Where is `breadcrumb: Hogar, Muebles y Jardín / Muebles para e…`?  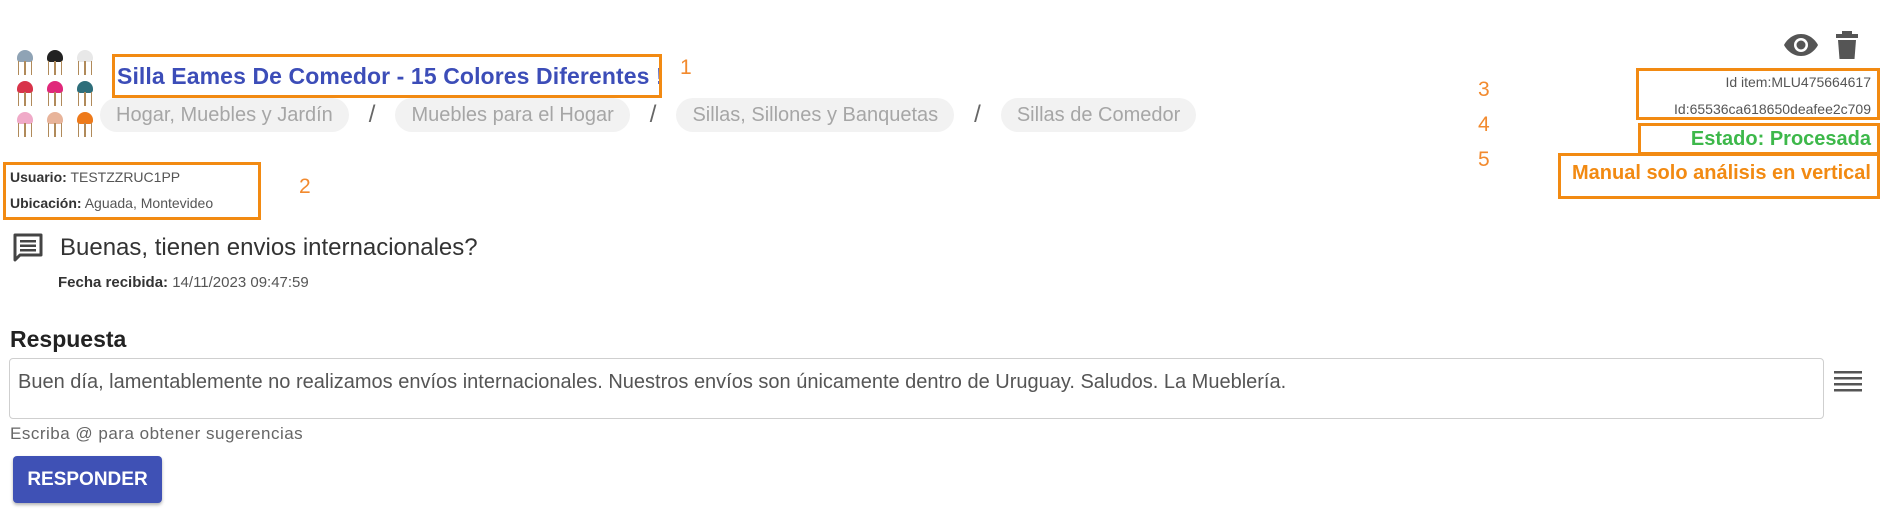 breadcrumb: Hogar, Muebles y Jardín / Muebles para e… is located at coordinates (648, 115).